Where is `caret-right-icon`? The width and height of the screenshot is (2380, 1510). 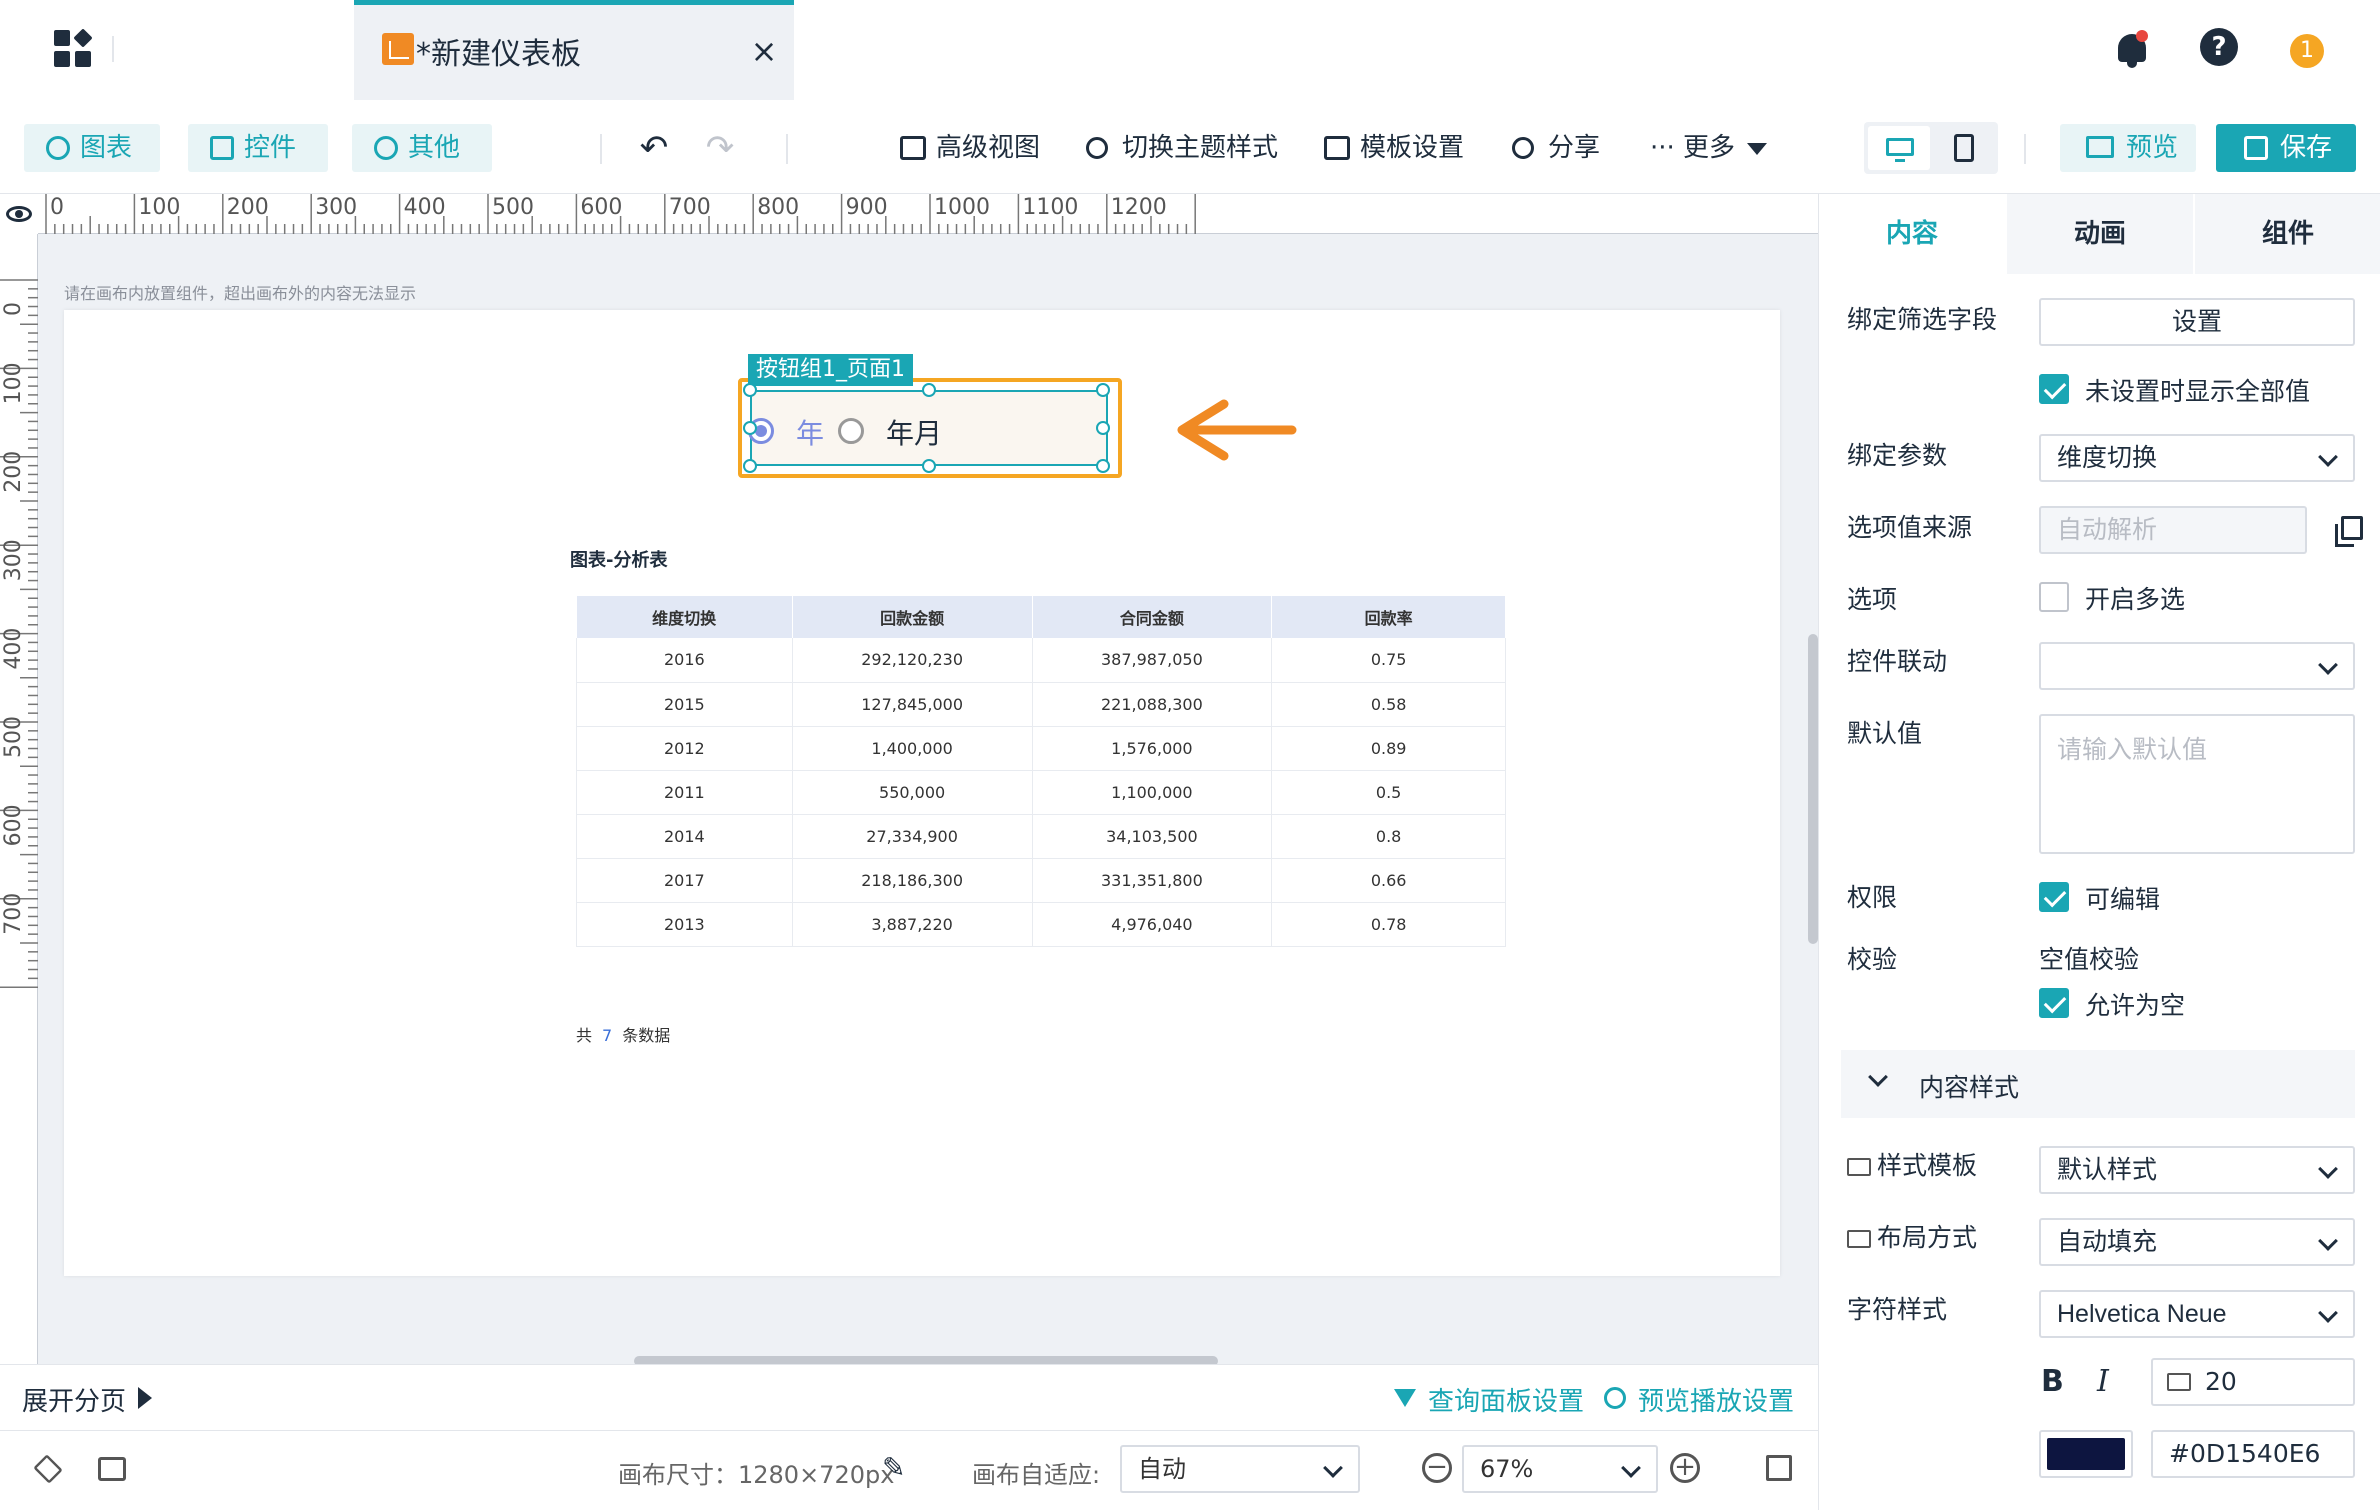
caret-right-icon is located at coordinates (145, 1398).